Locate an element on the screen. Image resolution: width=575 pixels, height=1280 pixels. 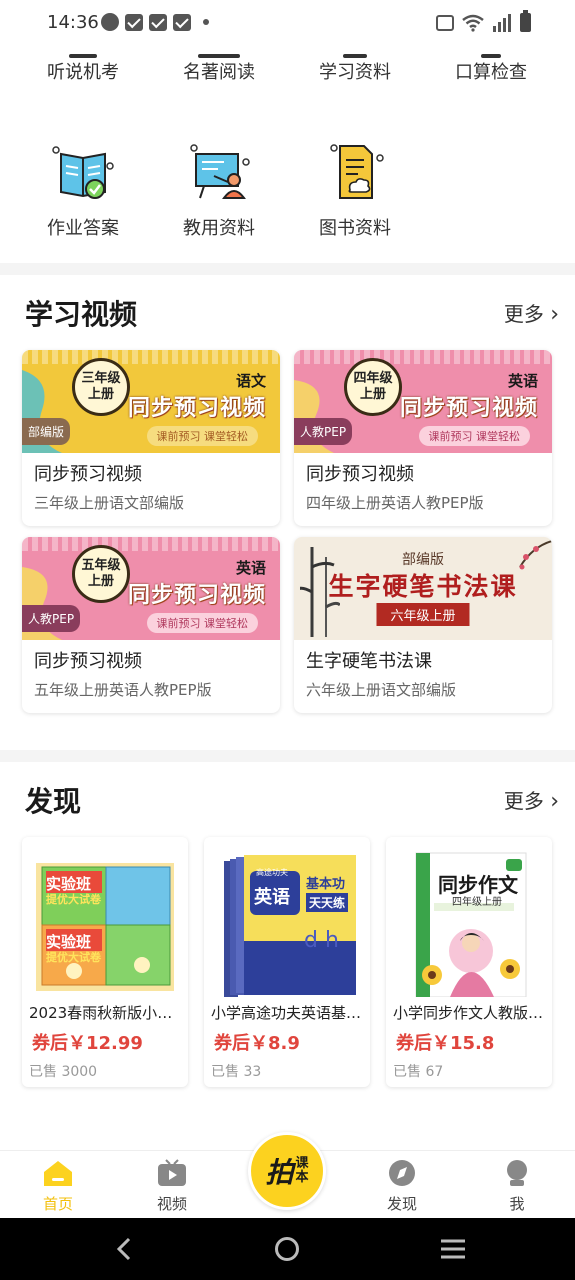
product-card: 同步作文 四年级上册 小学同步作文人教版四年级上册 券后￥15.8 已售 67 is located at coordinates (469, 962).